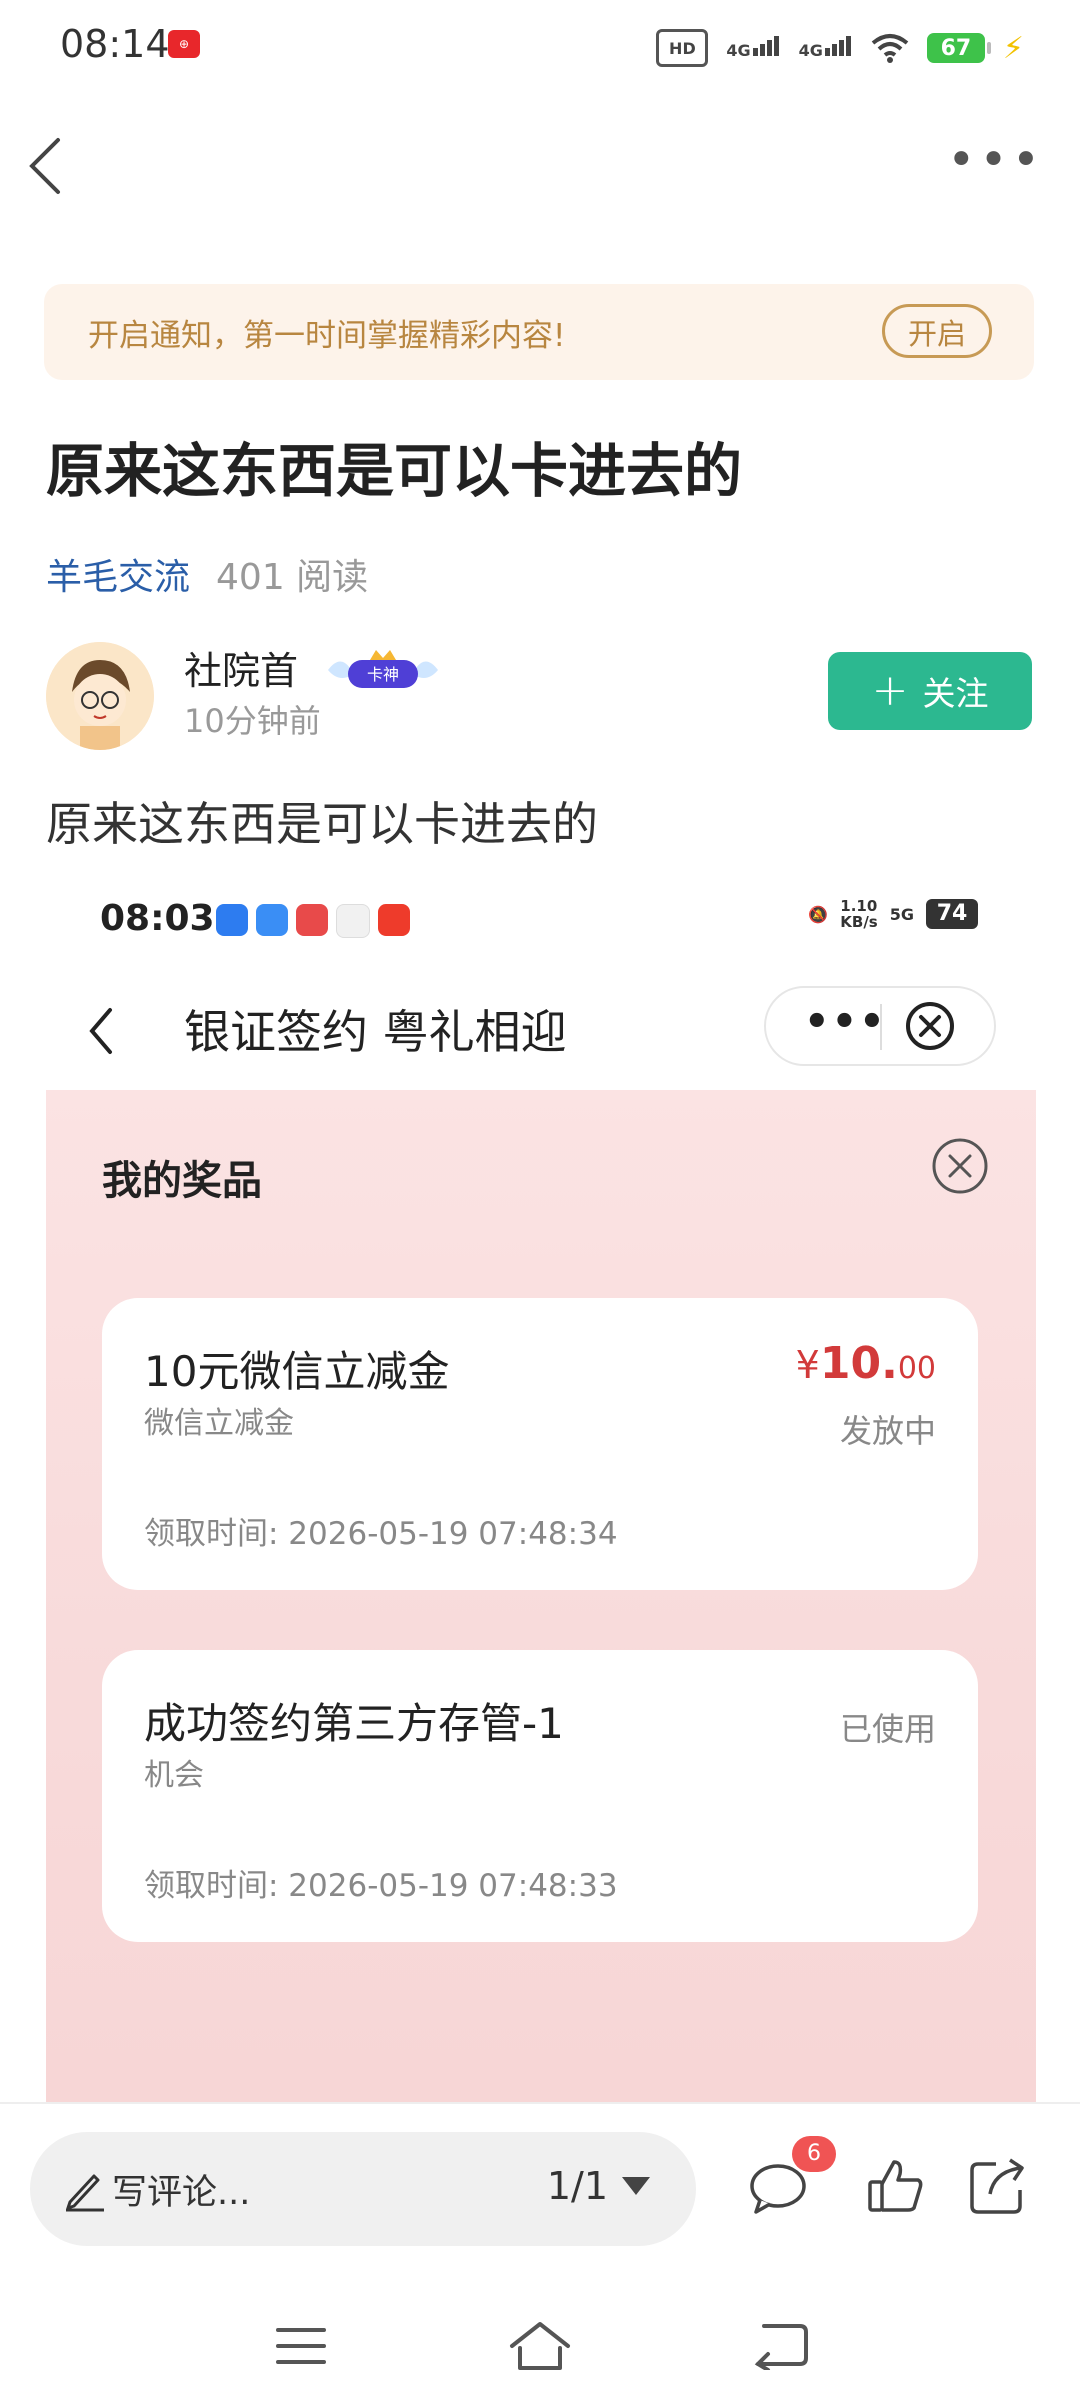  What do you see at coordinates (952, 914) in the screenshot?
I see `screenshot-battery-icon: 74` at bounding box center [952, 914].